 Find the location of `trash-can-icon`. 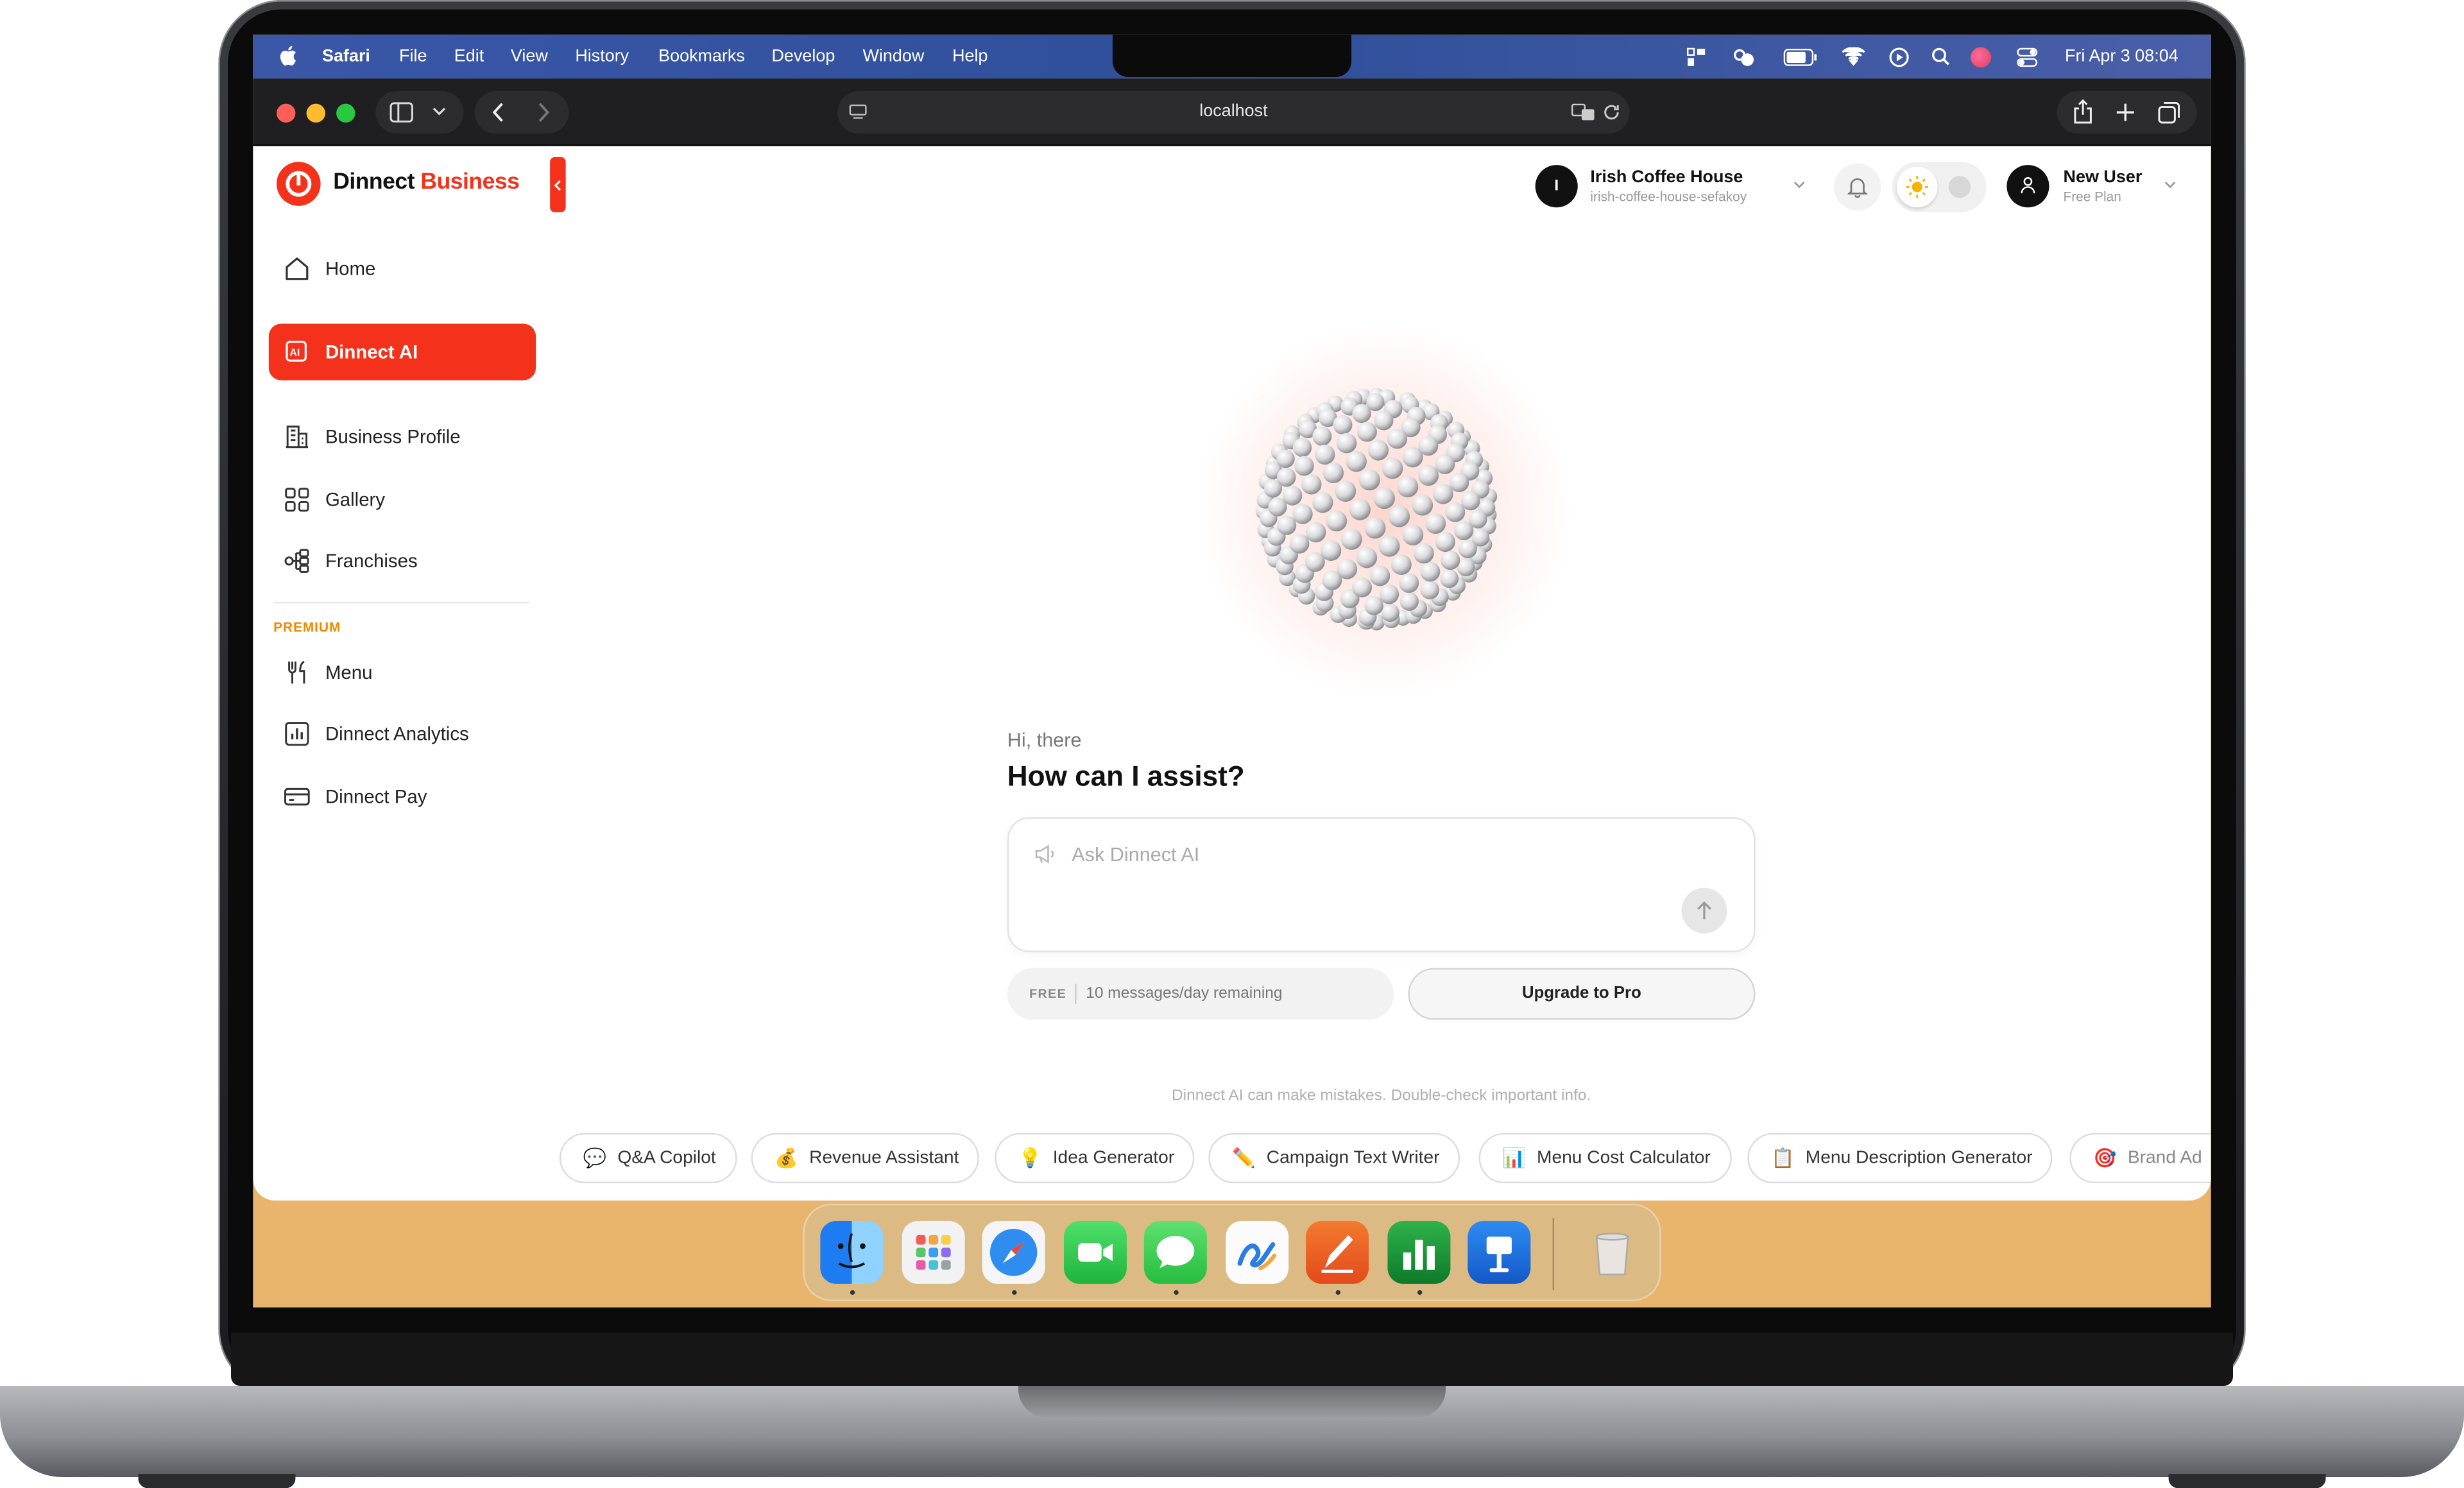

trash-can-icon is located at coordinates (1612, 1254).